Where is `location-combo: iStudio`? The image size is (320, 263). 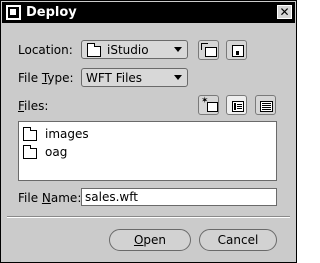
location-combo: iStudio is located at coordinates (134, 49).